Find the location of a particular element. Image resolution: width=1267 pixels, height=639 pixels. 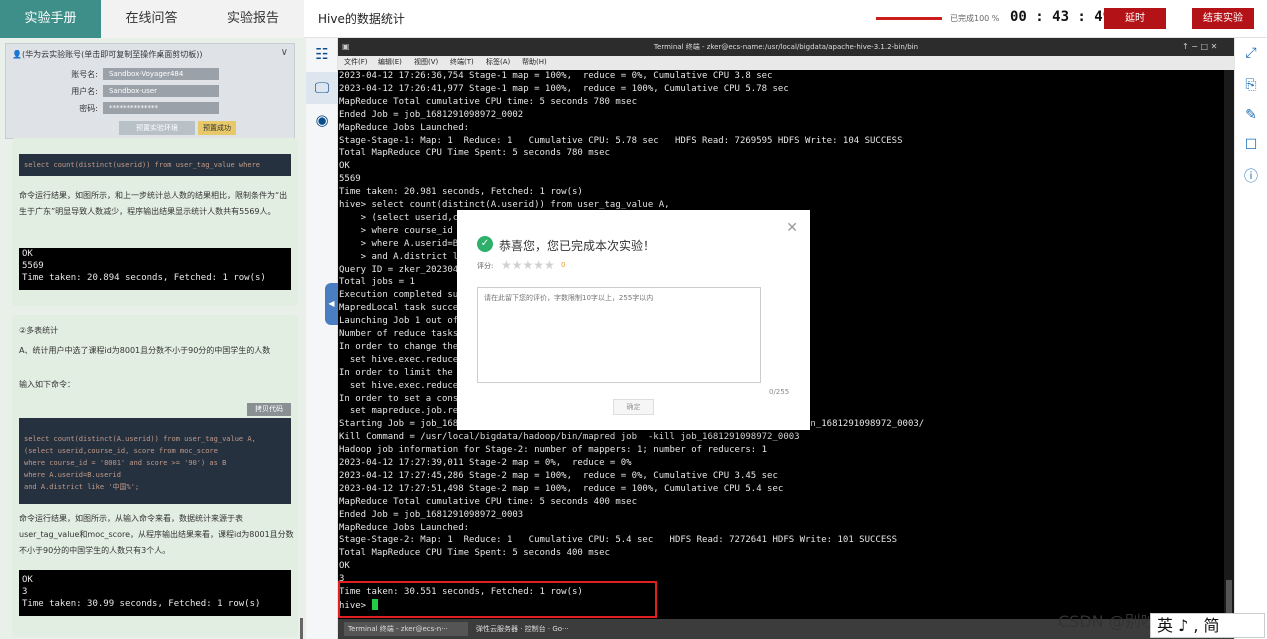

password-value: ************** is located at coordinates (161, 108).